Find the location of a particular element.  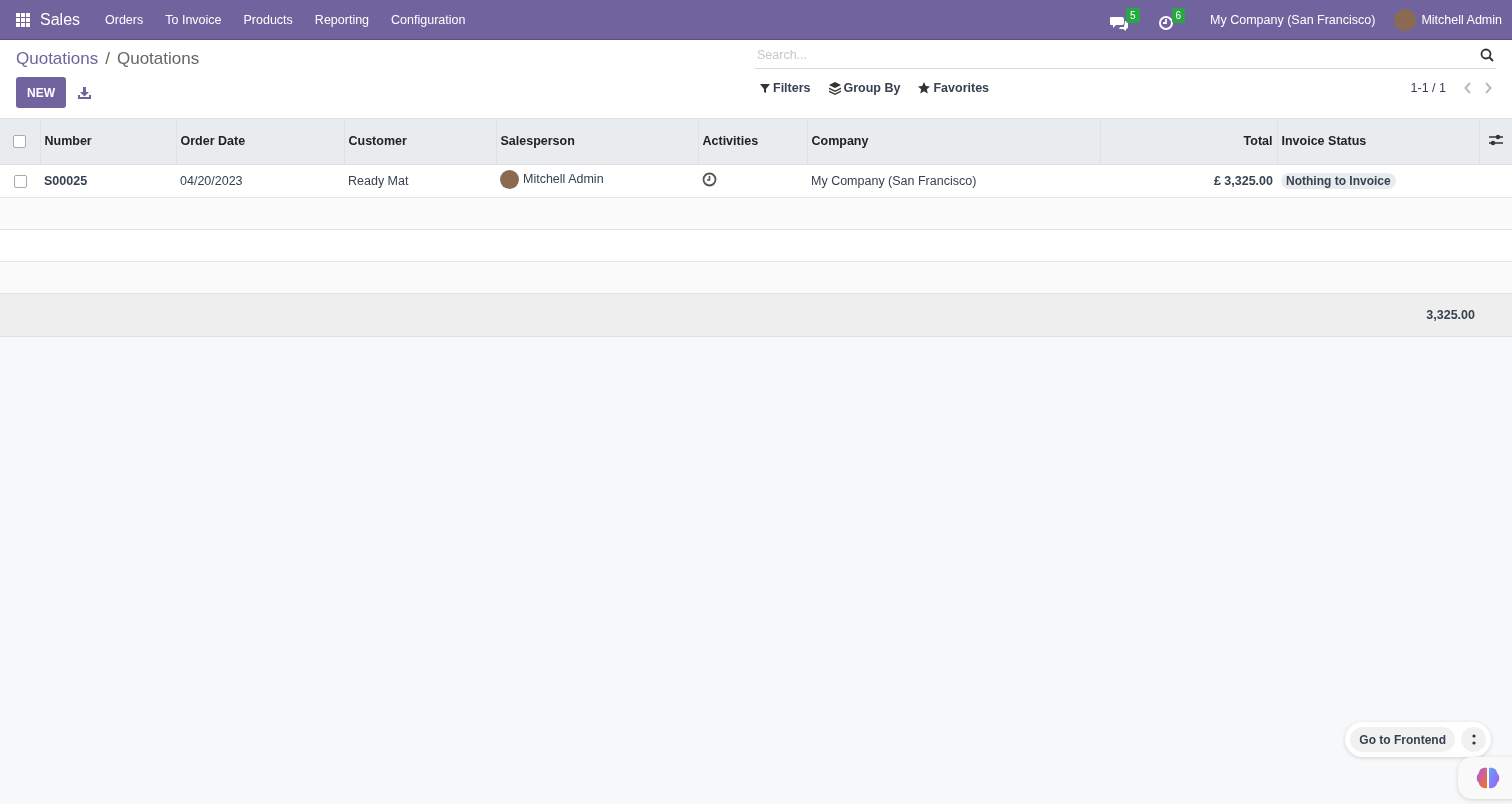

table-cell: Ready Mat is located at coordinates (378, 180).